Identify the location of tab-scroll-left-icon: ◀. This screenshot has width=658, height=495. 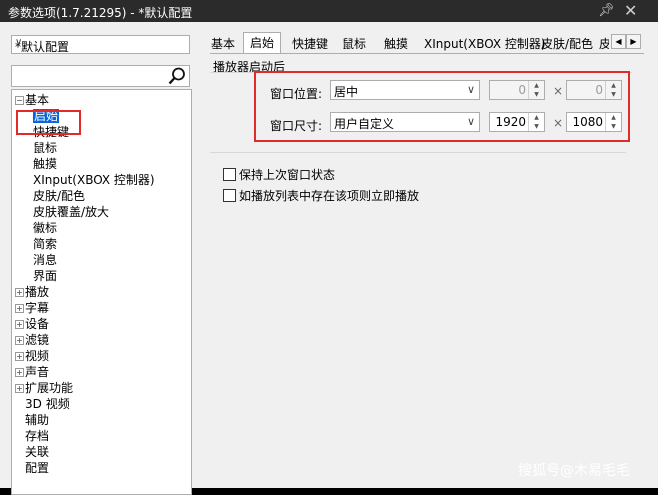
(618, 41).